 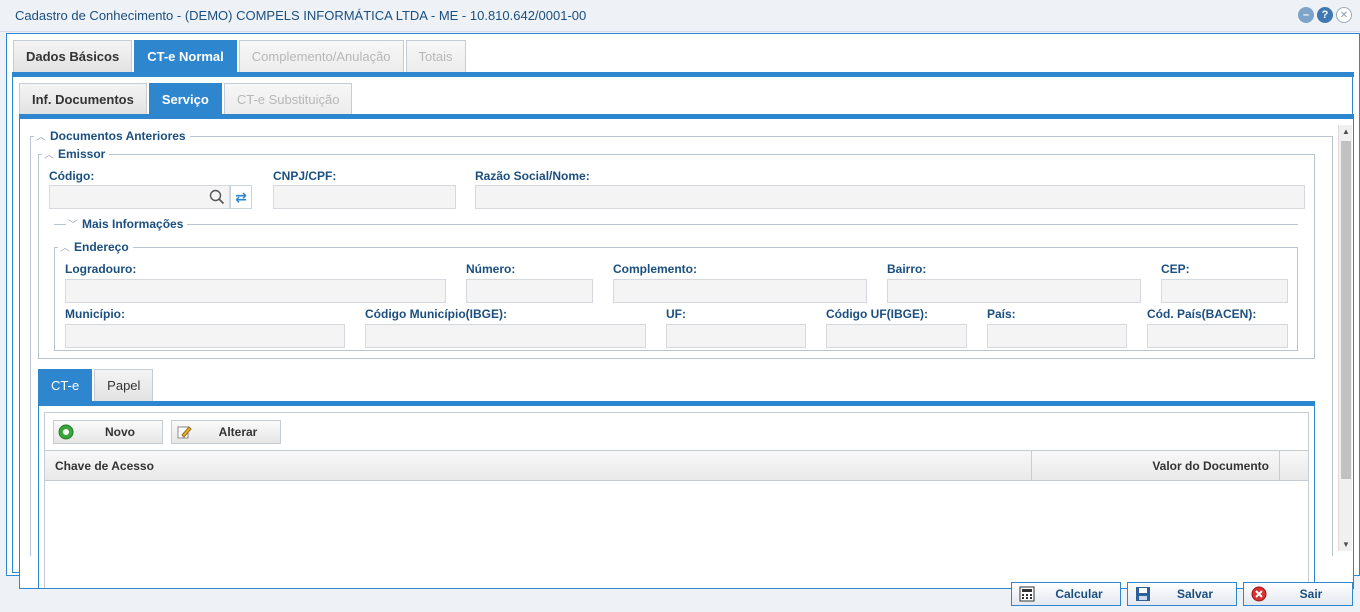 What do you see at coordinates (532, 176) in the screenshot?
I see `razao-social-label: Razão Social/Nome:` at bounding box center [532, 176].